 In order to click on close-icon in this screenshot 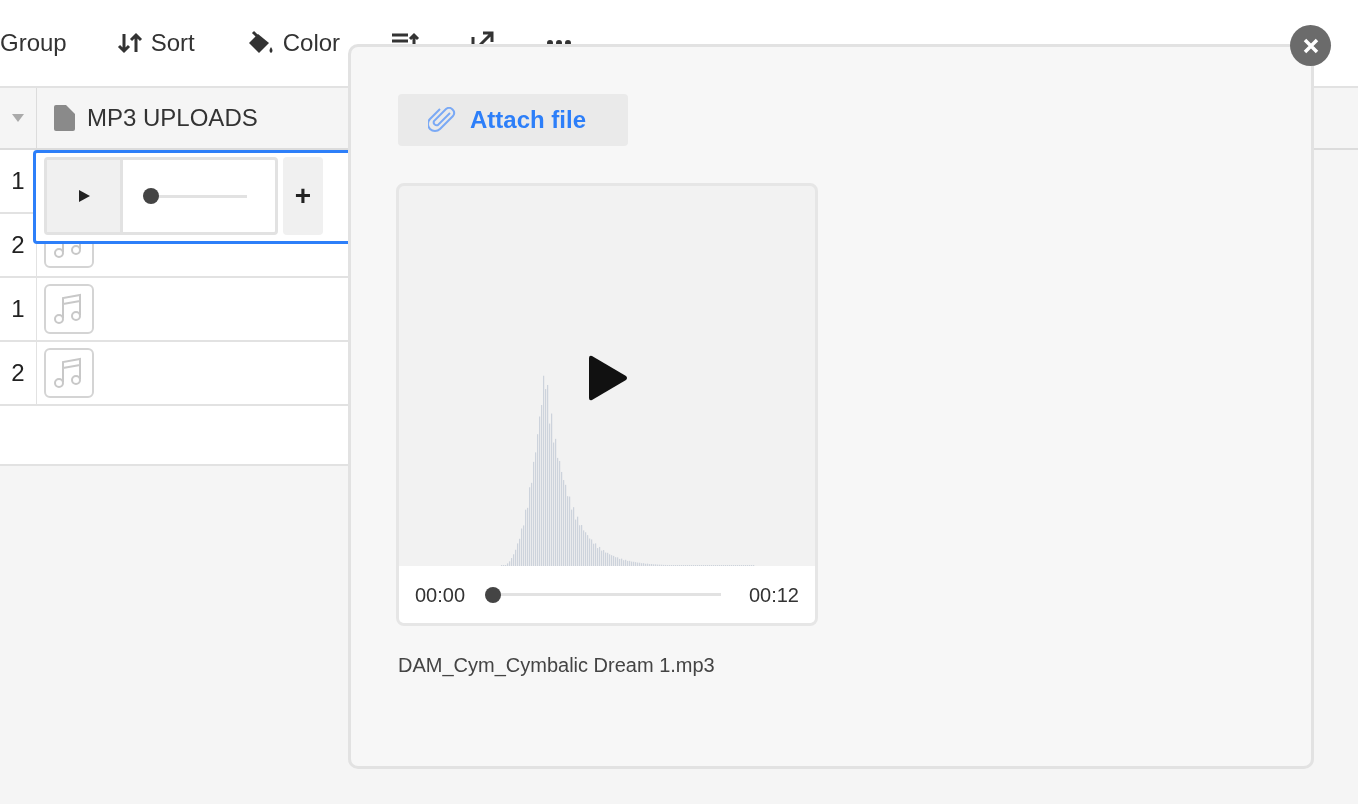, I will do `click(1310, 45)`.